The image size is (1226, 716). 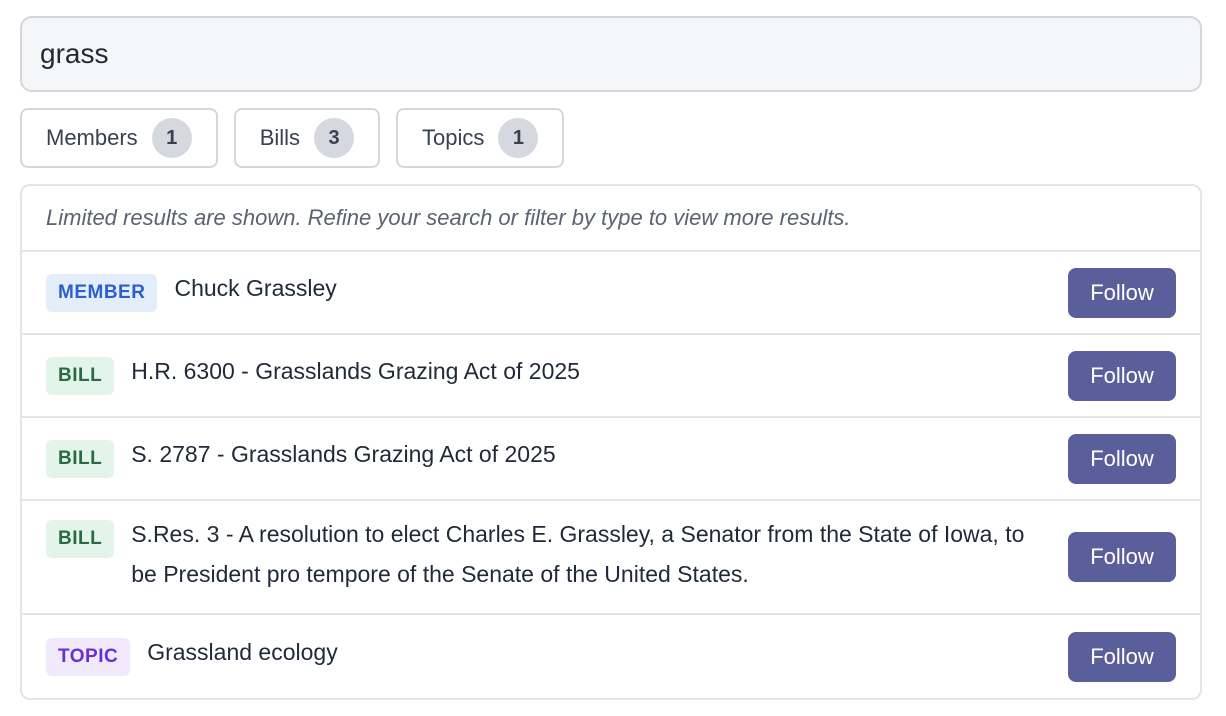 I want to click on result-content: TOPIC Grassland ecology, so click(x=557, y=657).